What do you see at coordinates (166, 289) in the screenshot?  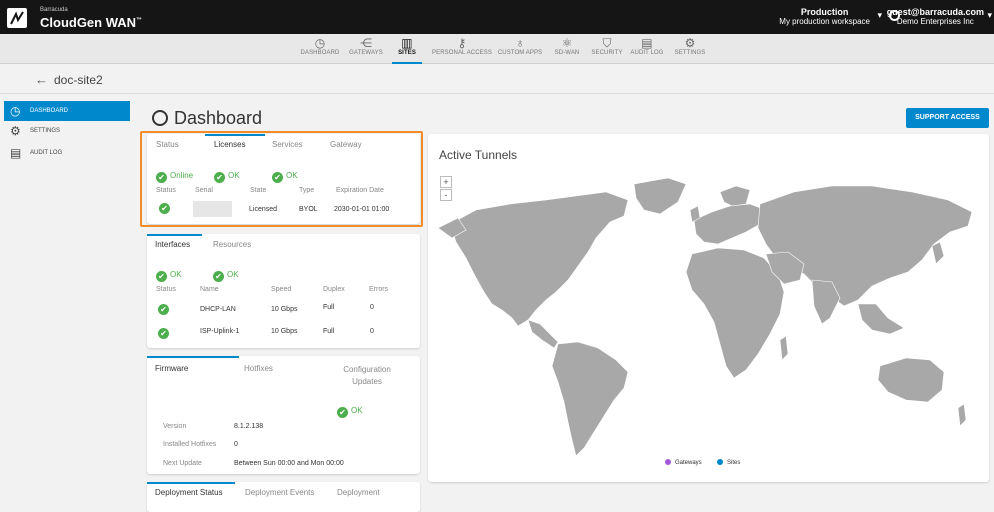 I see `col-header-status: Status` at bounding box center [166, 289].